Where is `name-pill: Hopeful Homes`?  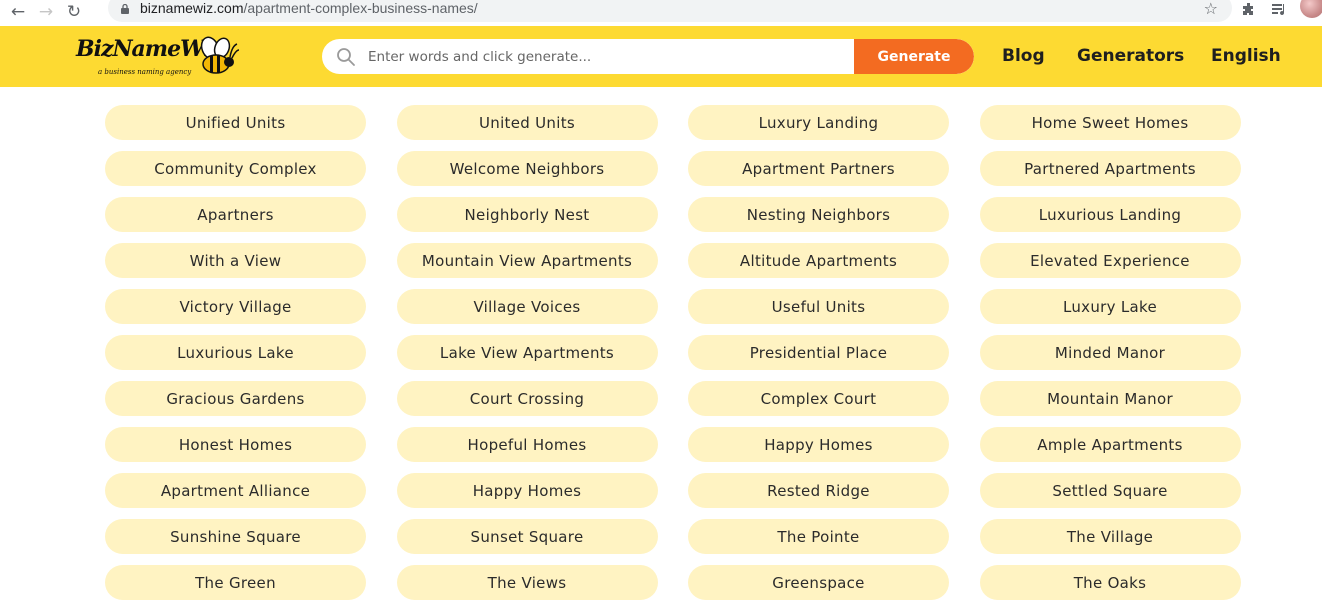
name-pill: Hopeful Homes is located at coordinates (527, 444).